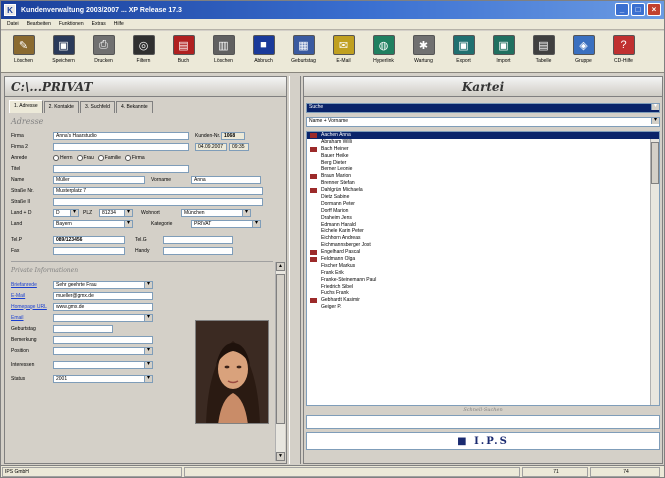 The height and width of the screenshot is (478, 665). Describe the element at coordinates (63, 157) in the screenshot. I see `anrede-herrn-radio: Herrn` at that location.